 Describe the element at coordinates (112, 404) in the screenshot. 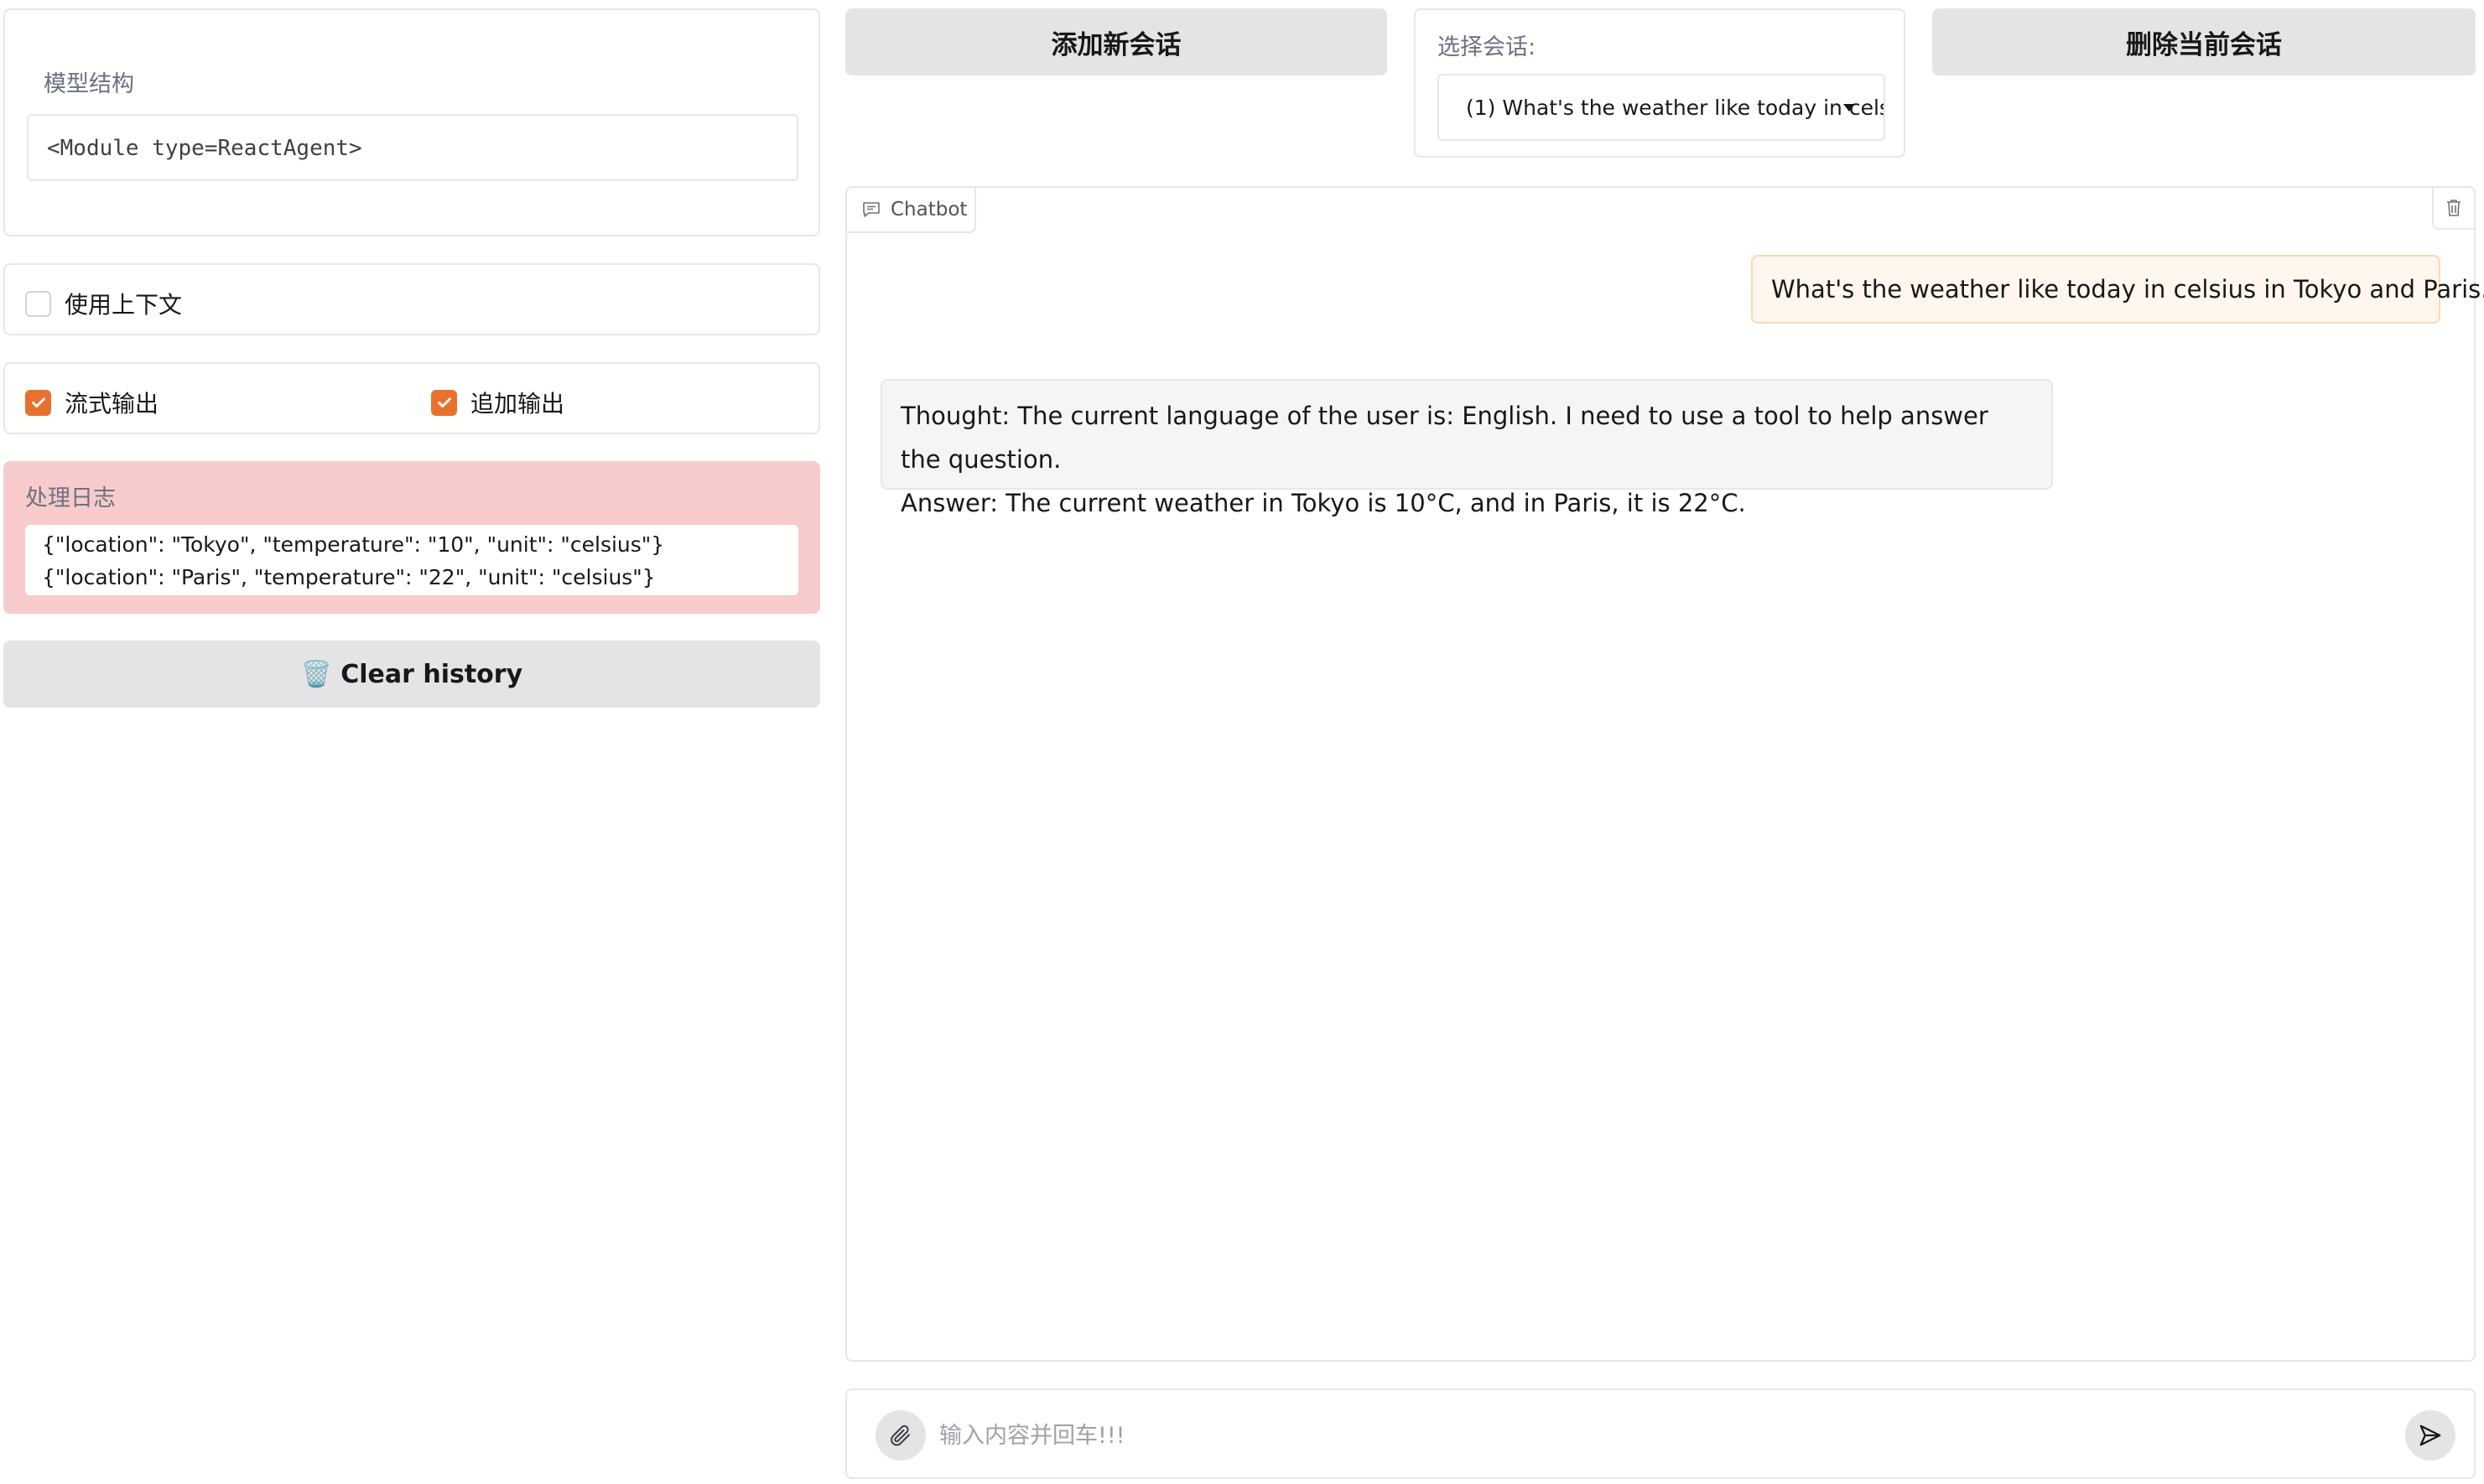

I see `stream-output-label: 流式输出` at that location.